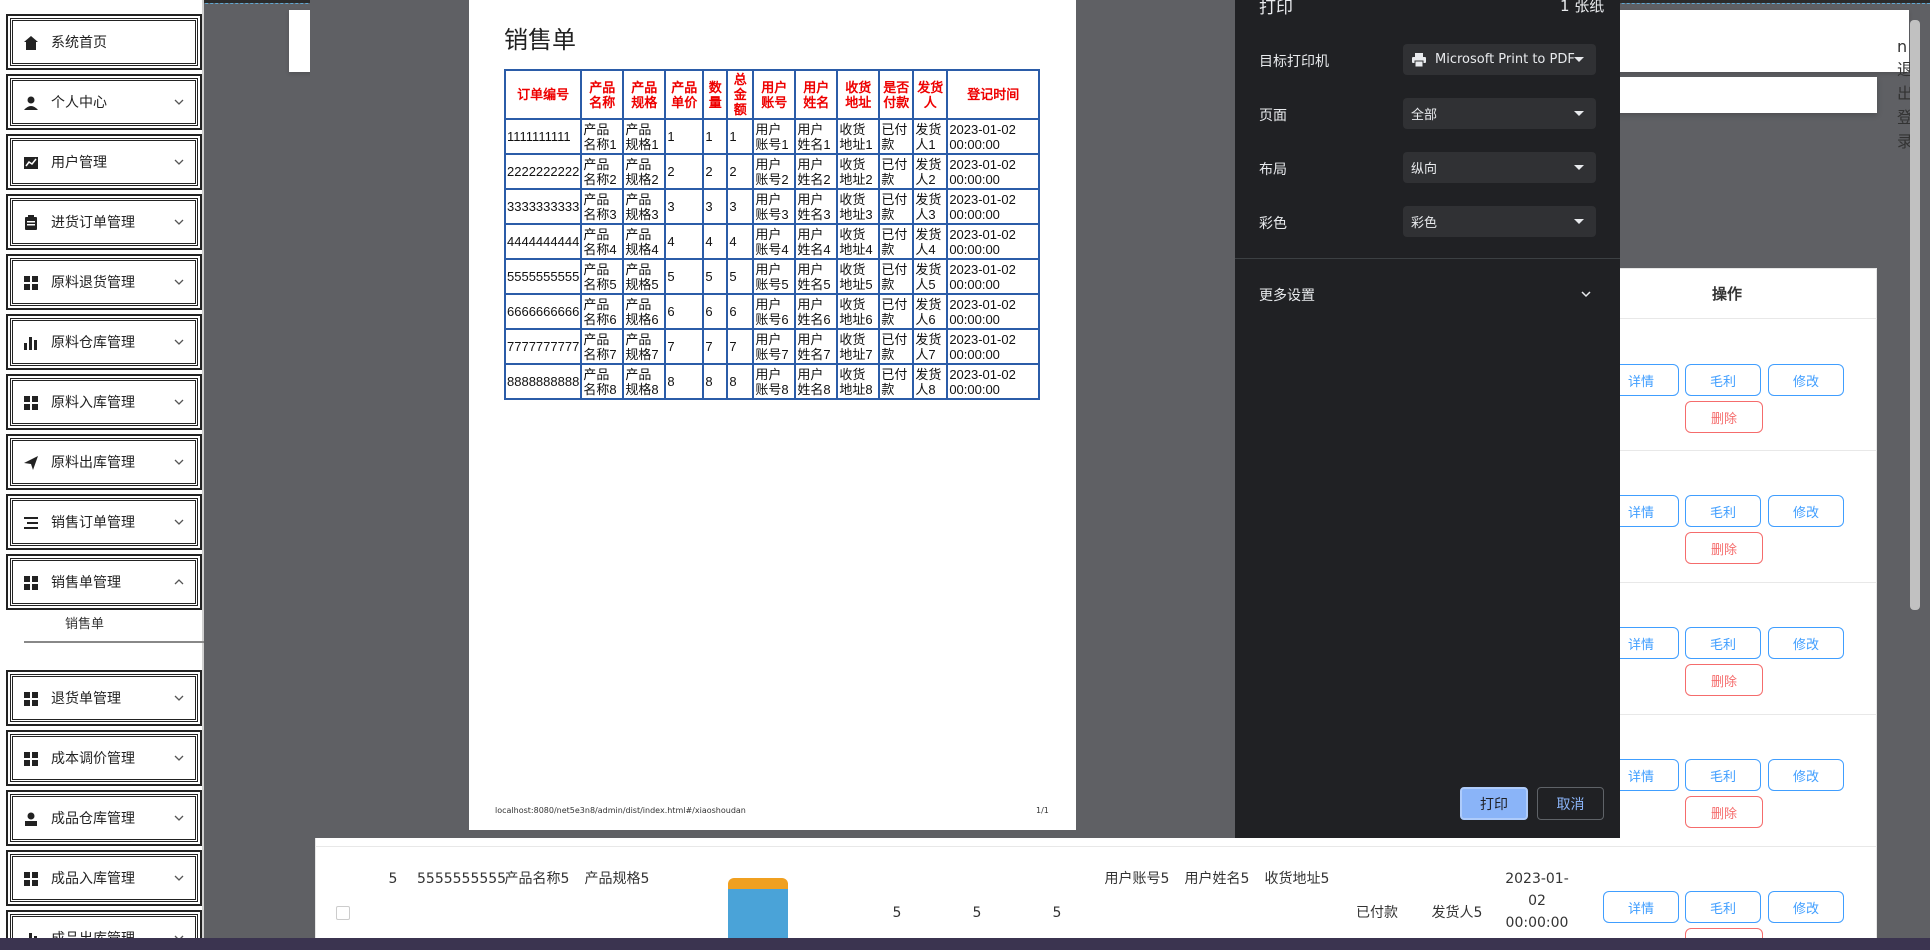 This screenshot has width=1930, height=950. I want to click on sidebar-item-9: 销售订单管理, so click(104, 522).